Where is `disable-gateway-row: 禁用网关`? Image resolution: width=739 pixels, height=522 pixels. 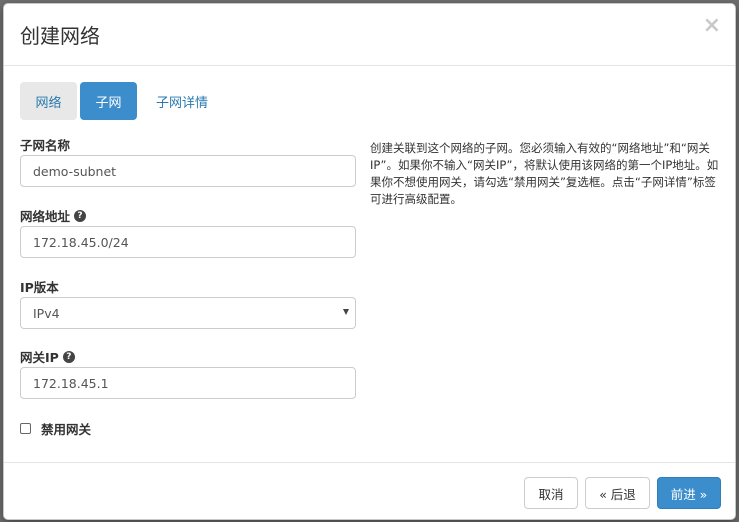 disable-gateway-row: 禁用网关 is located at coordinates (55, 428).